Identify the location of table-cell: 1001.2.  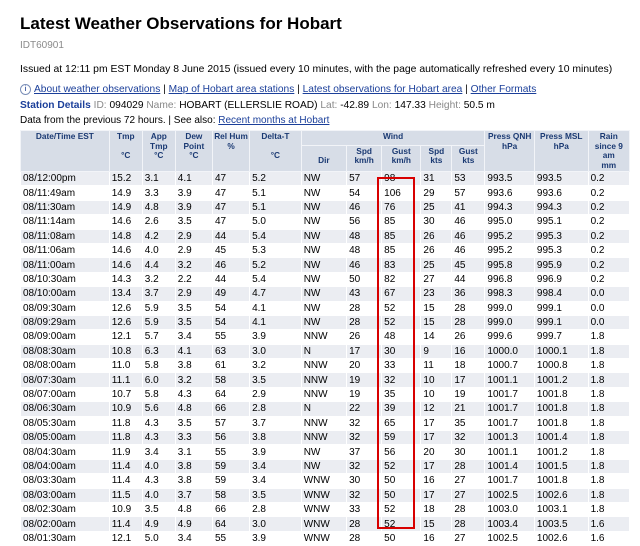
(561, 452).